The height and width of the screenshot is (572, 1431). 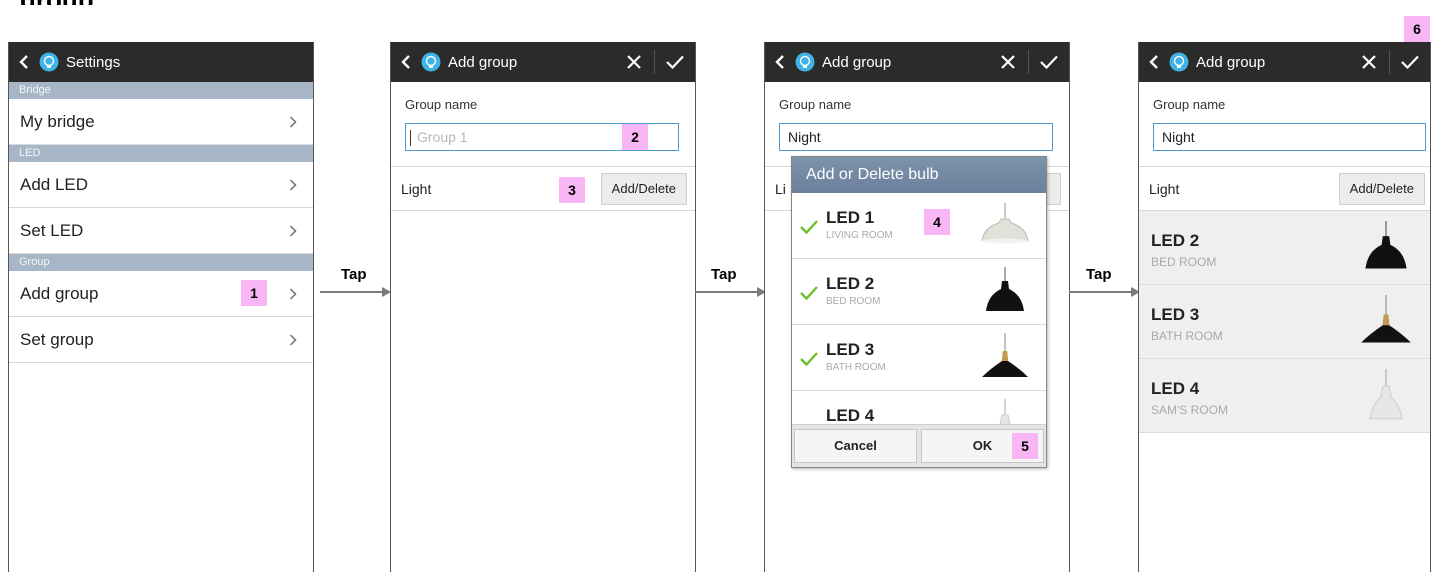 I want to click on group-name-placeholder: Group 1, so click(x=442, y=137).